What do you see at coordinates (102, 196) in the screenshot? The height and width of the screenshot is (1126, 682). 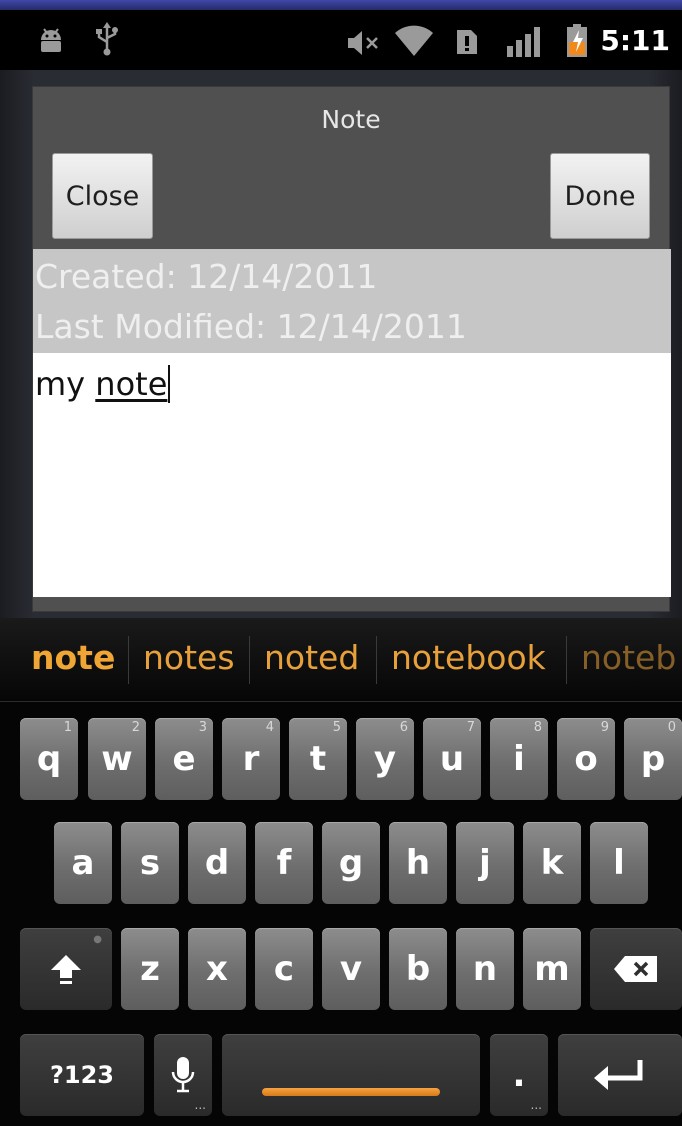 I see `close-button: Close` at bounding box center [102, 196].